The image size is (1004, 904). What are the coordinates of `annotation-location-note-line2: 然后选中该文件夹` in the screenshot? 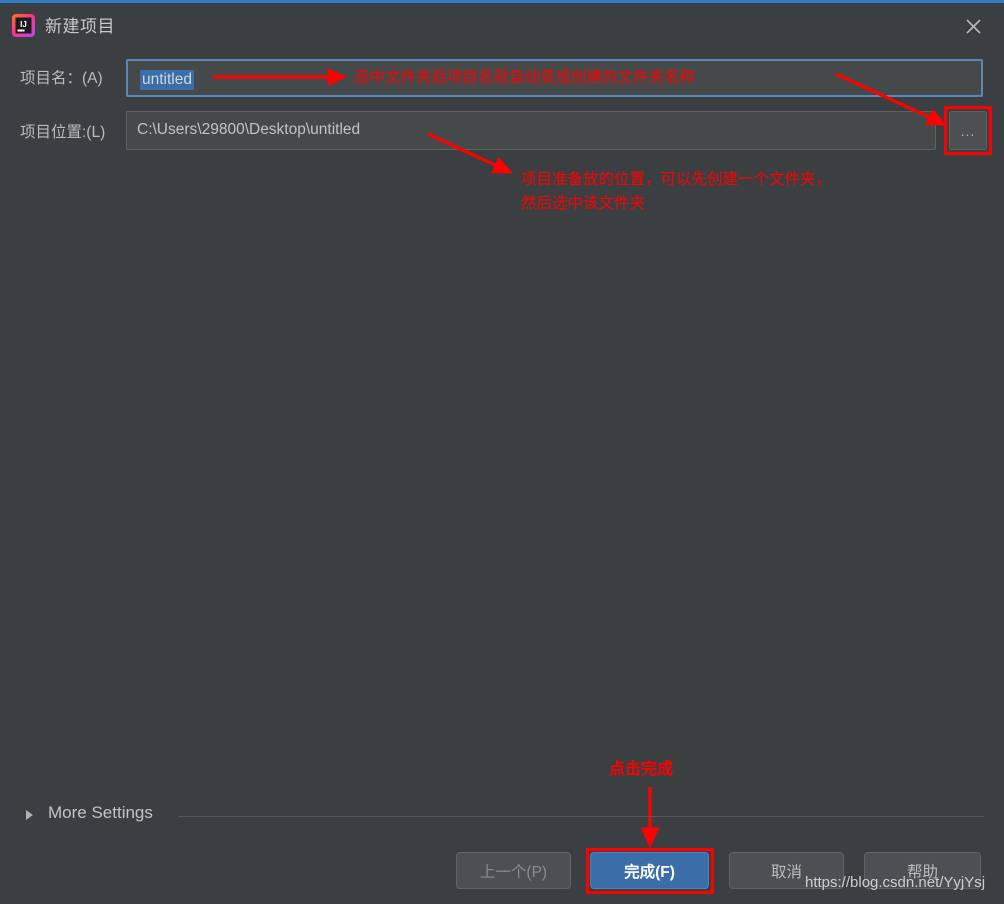 It's located at (583, 203).